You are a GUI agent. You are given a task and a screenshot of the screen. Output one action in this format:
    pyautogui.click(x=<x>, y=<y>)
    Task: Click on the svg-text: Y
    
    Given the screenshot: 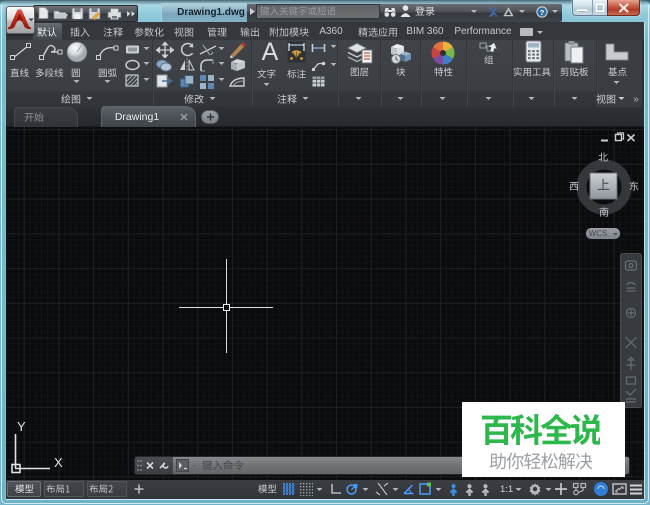 What is the action you would take?
    pyautogui.click(x=21, y=426)
    